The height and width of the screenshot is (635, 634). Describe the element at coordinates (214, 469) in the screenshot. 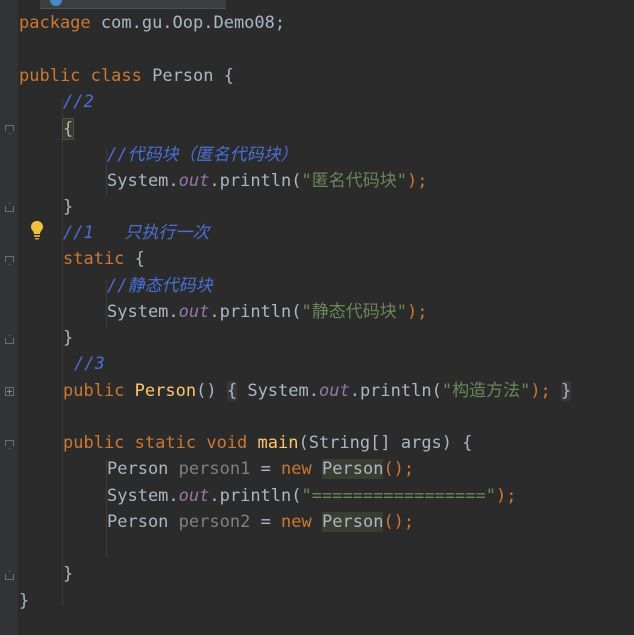

I see `unused-variable: person1` at that location.